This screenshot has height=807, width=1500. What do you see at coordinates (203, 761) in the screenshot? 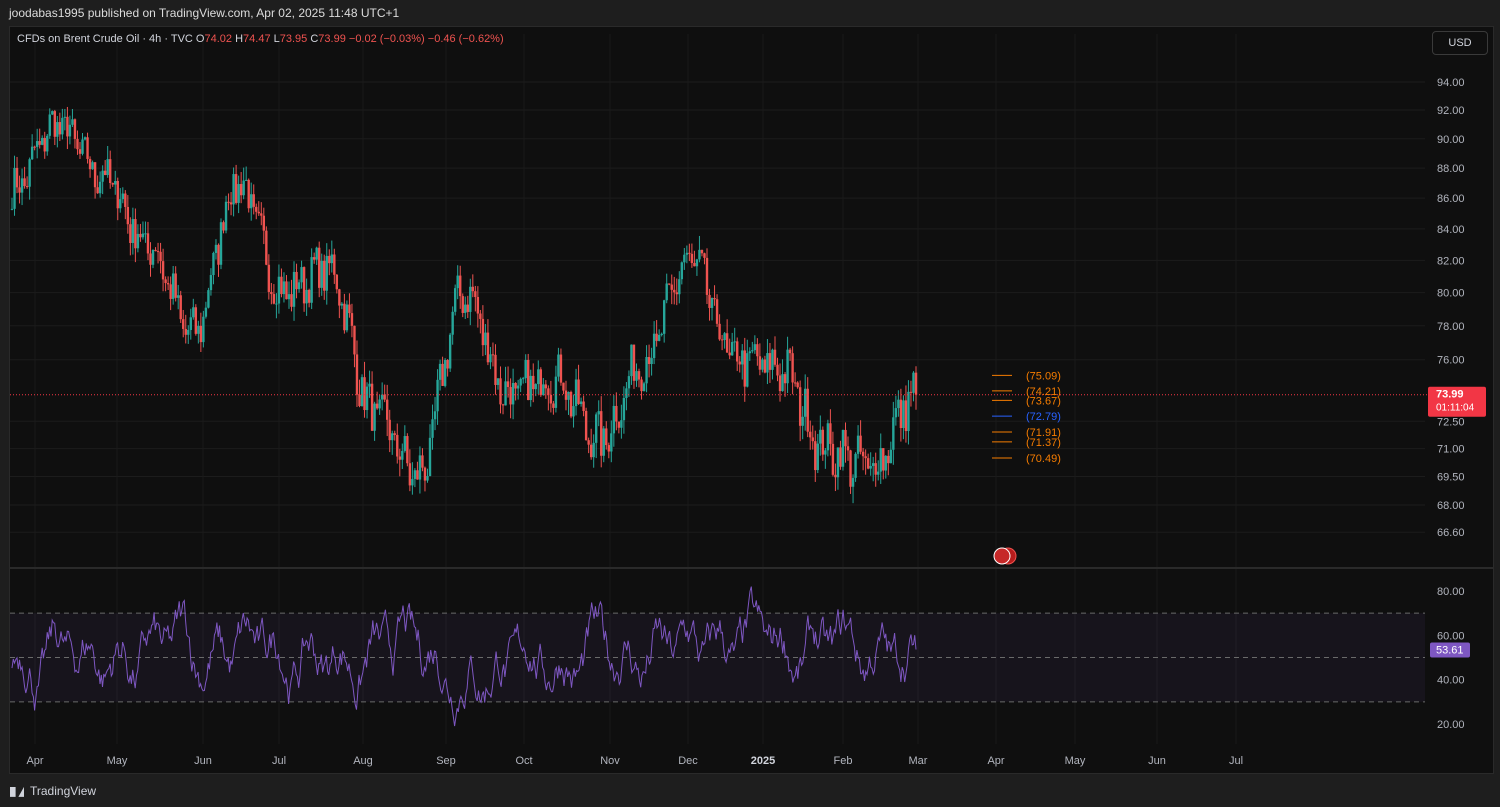
I see `time-axis-label: Jun` at bounding box center [203, 761].